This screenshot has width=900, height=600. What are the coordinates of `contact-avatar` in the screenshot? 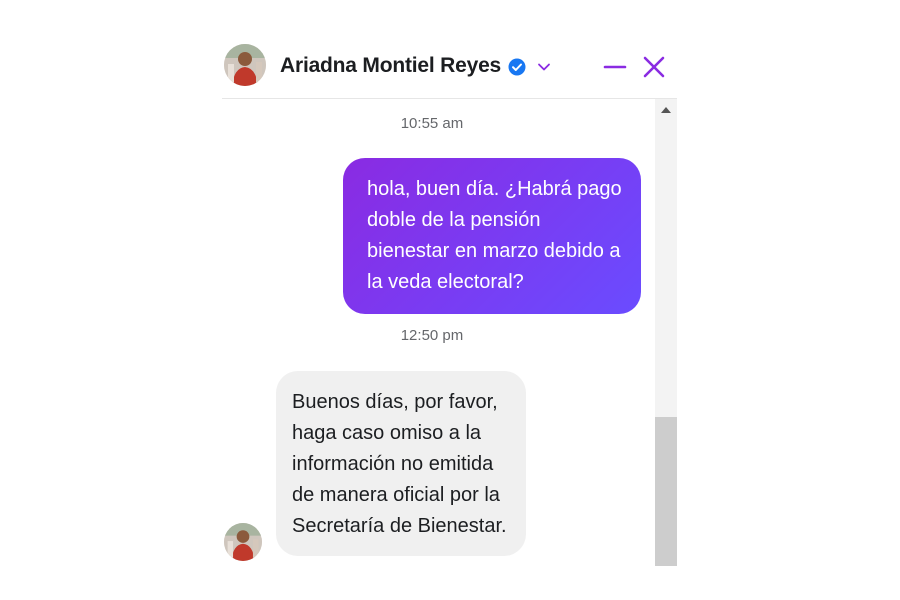 It's located at (245, 65).